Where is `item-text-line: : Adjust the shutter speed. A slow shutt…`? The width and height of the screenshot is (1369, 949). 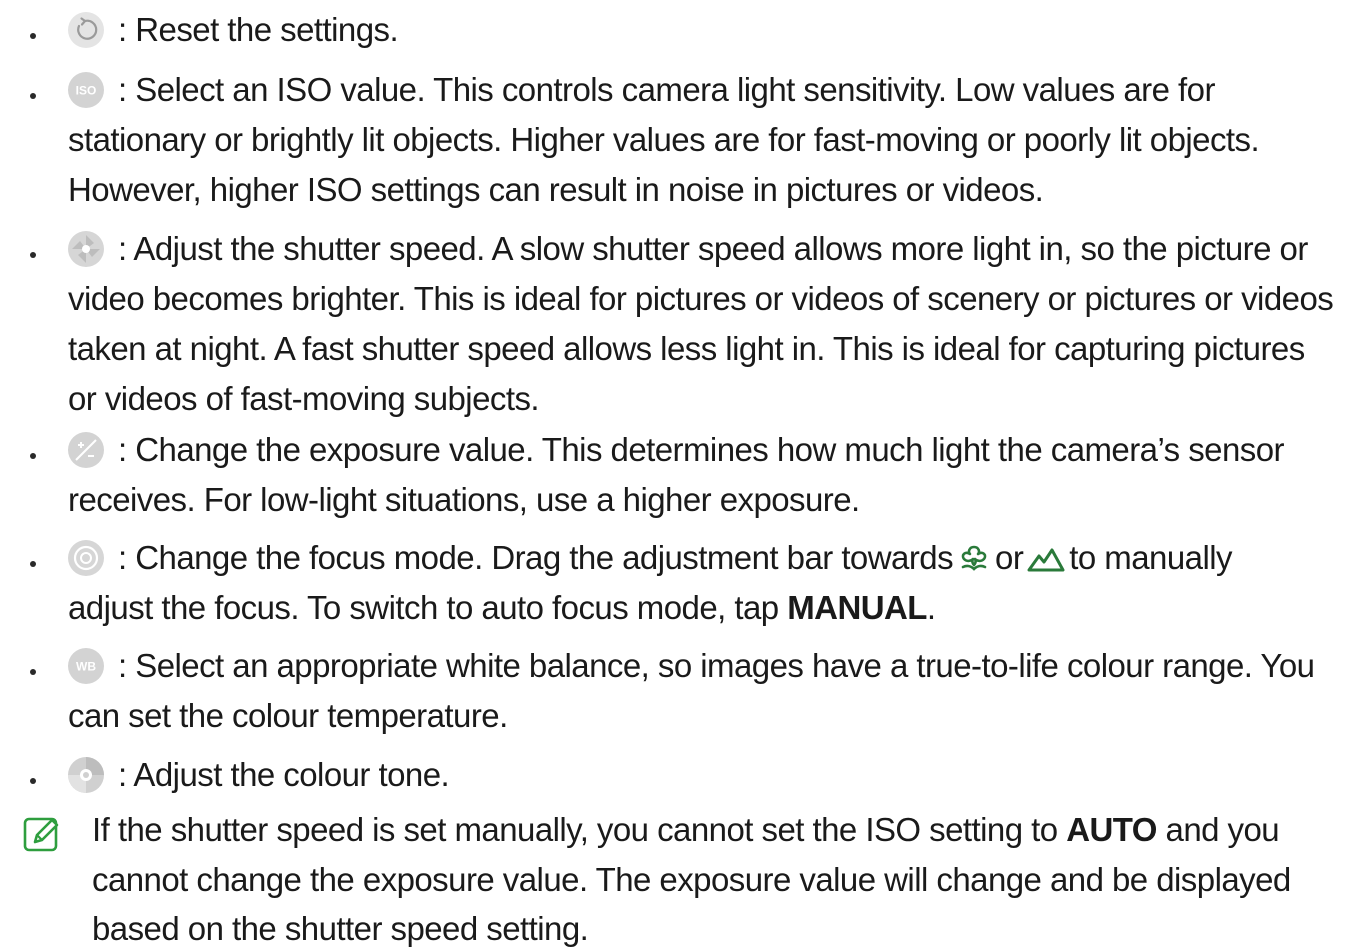 item-text-line: : Adjust the shutter speed. A slow shutt… is located at coordinates (713, 248).